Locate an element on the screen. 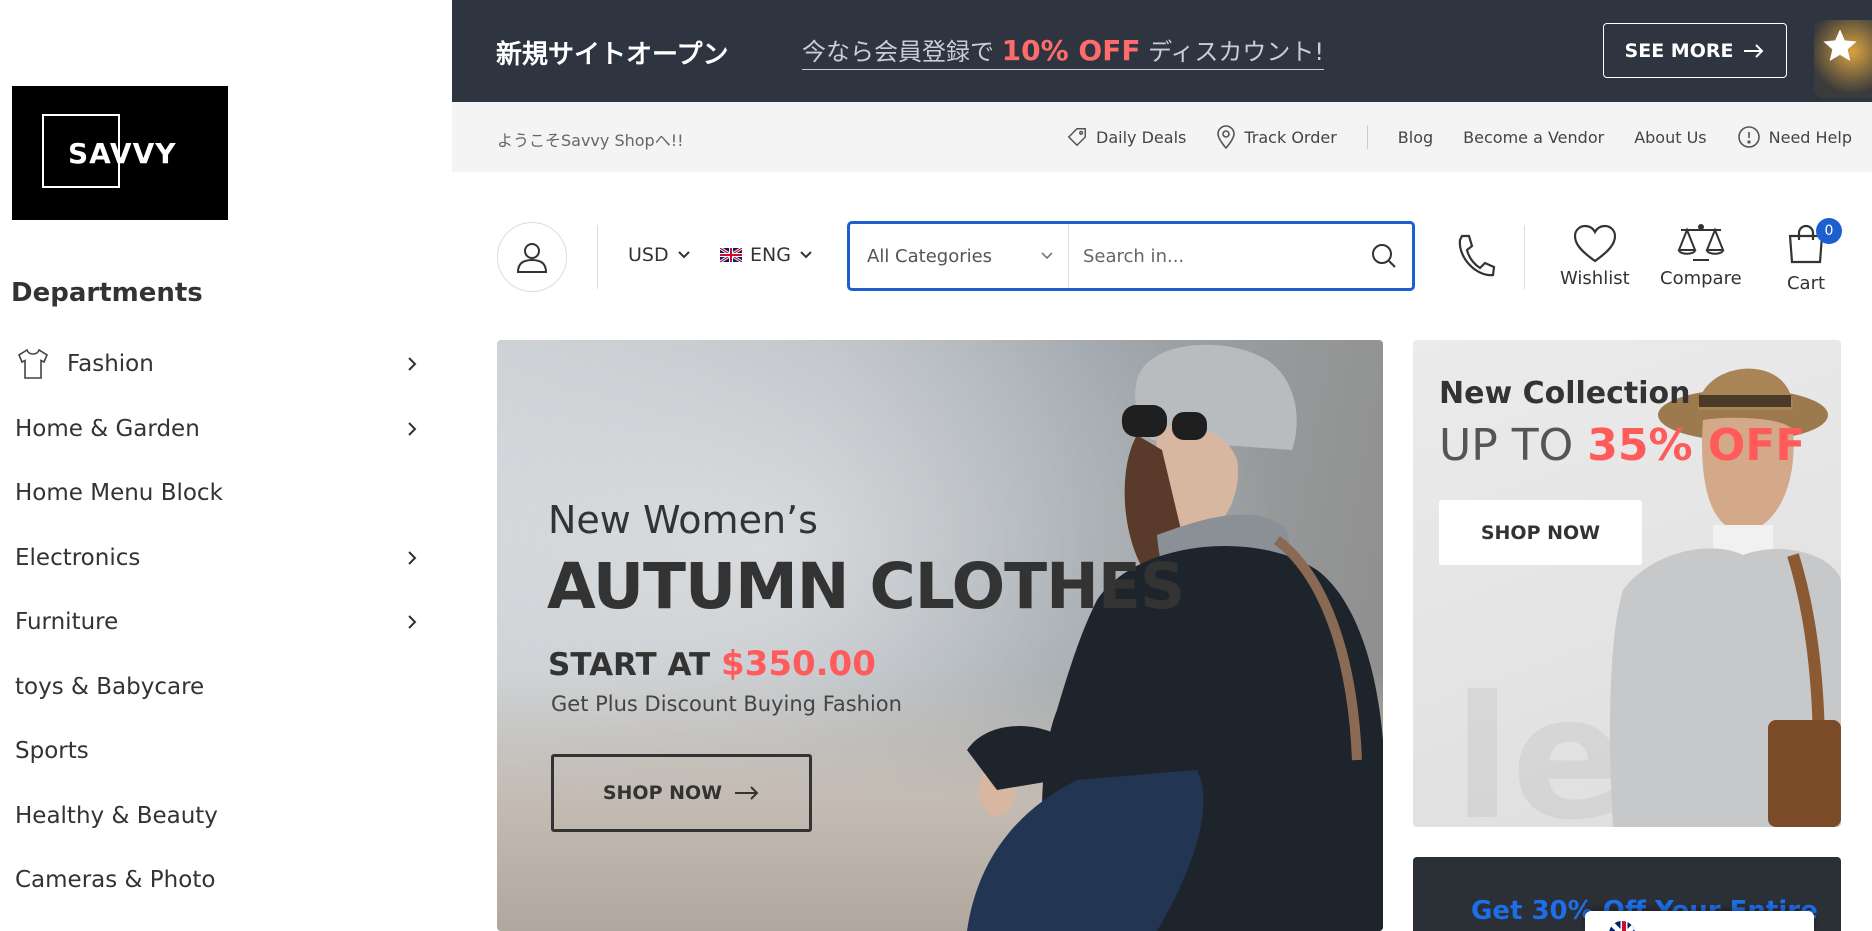 This screenshot has height=931, width=1872. department-label: Home & Garden is located at coordinates (107, 428).